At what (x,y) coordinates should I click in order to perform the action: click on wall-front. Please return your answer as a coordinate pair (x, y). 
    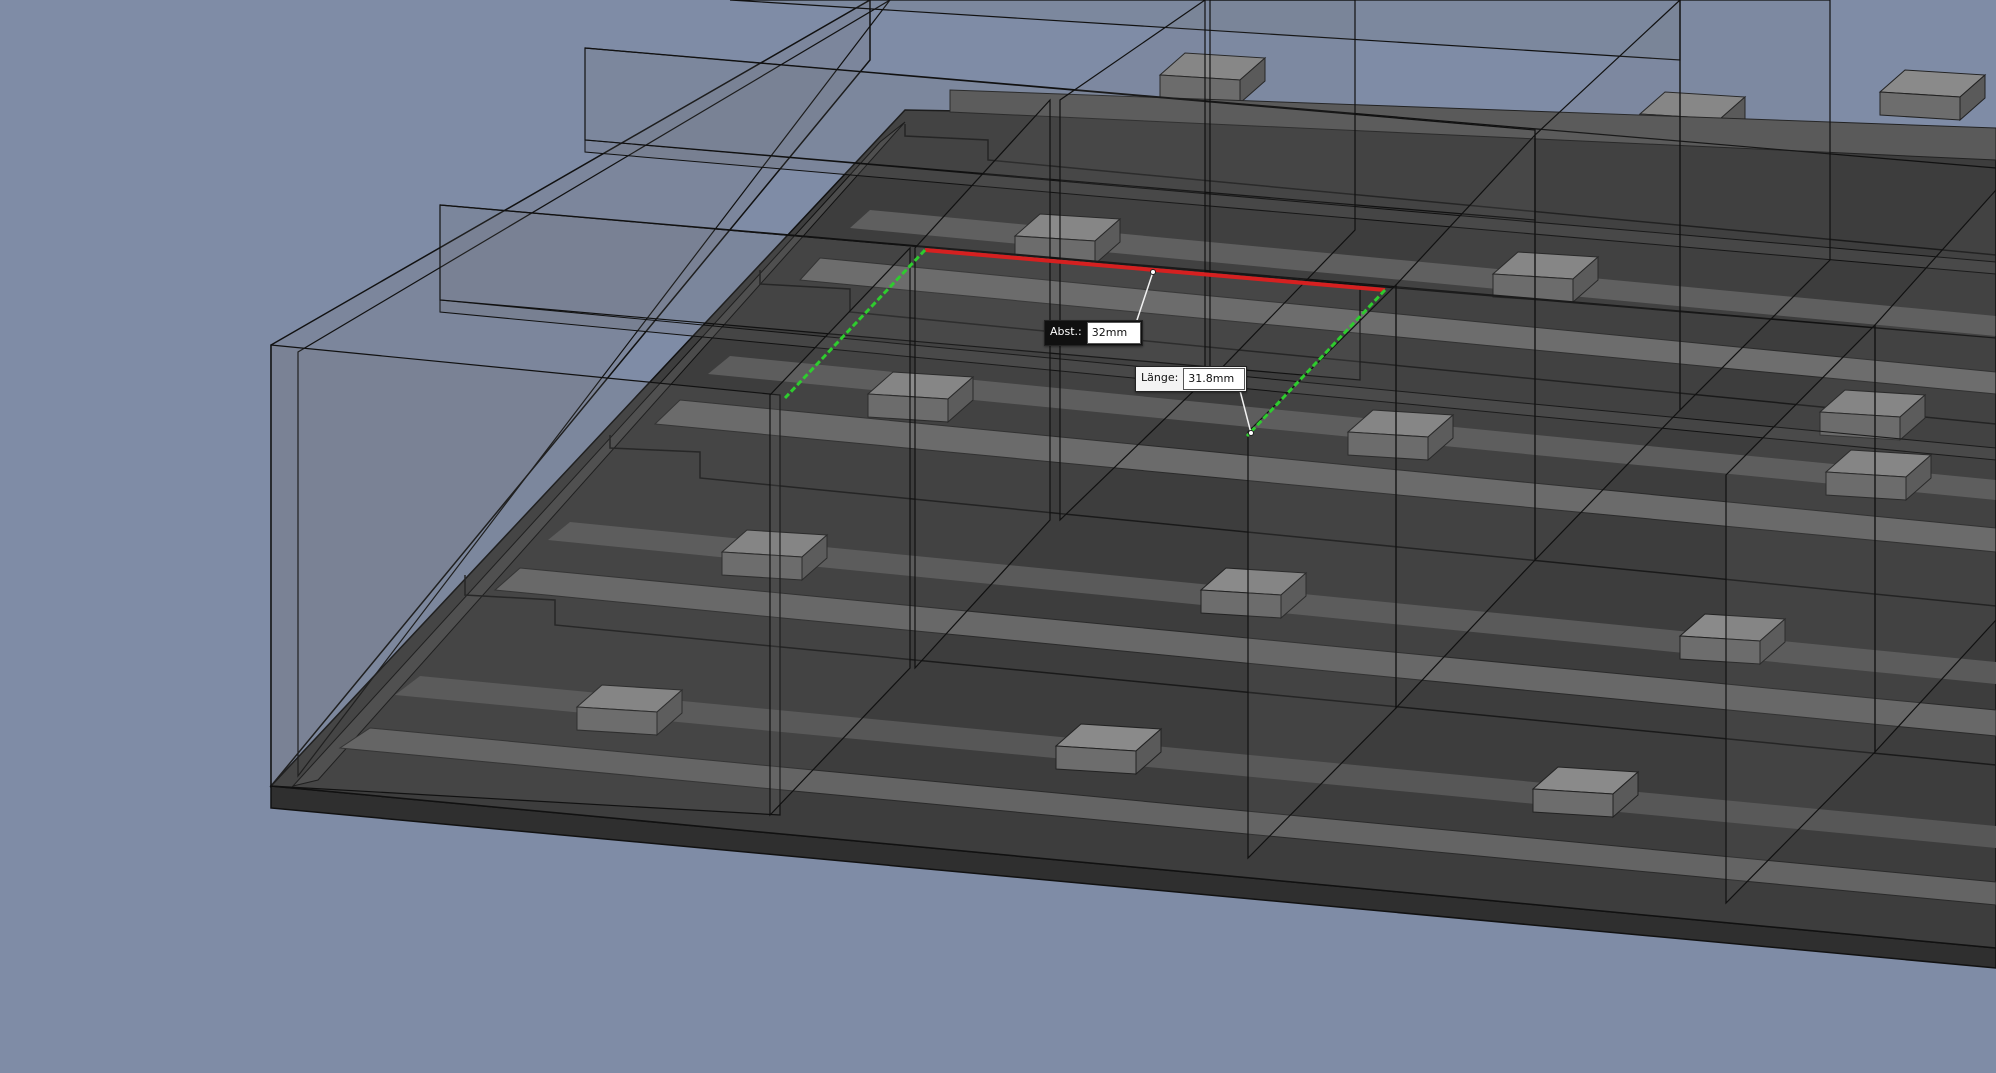
    Looking at the image, I should click on (525, 580).